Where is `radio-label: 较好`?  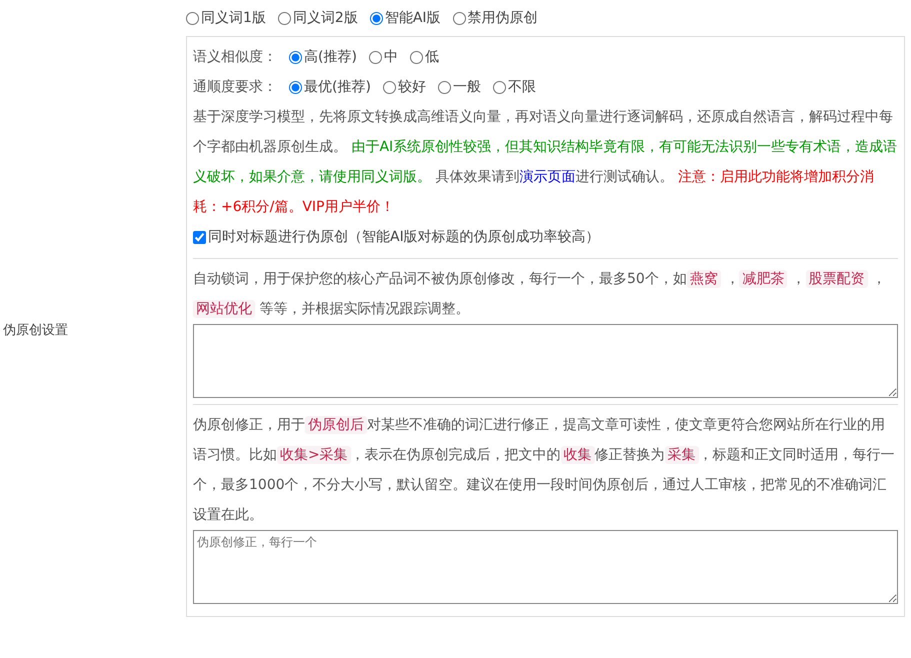
radio-label: 较好 is located at coordinates (412, 87).